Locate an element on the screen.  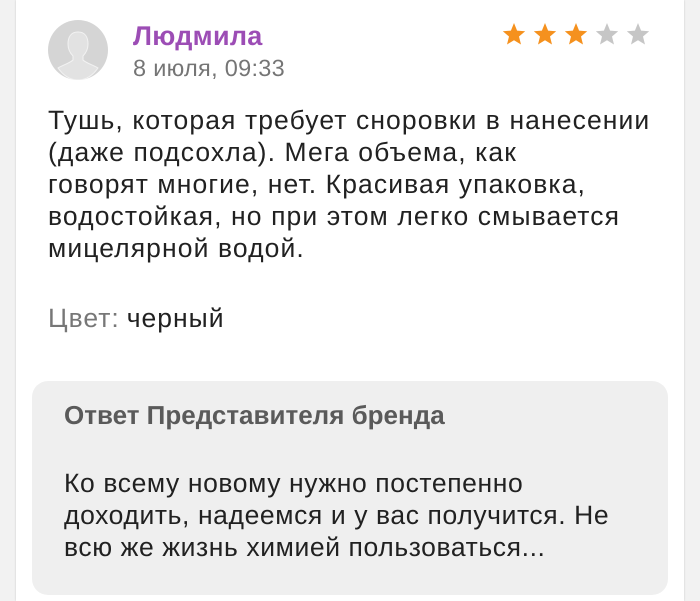
reply-title: Ответ Представителя бренда is located at coordinates (254, 415).